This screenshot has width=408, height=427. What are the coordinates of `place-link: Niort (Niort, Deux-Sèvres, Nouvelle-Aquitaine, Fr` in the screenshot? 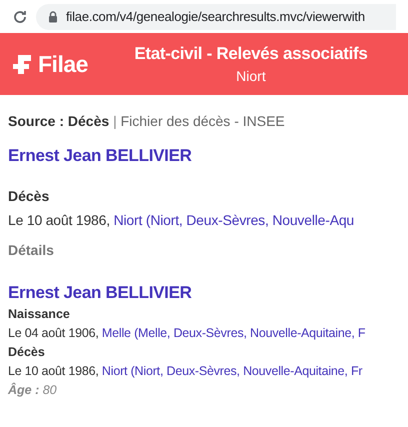 It's located at (232, 371).